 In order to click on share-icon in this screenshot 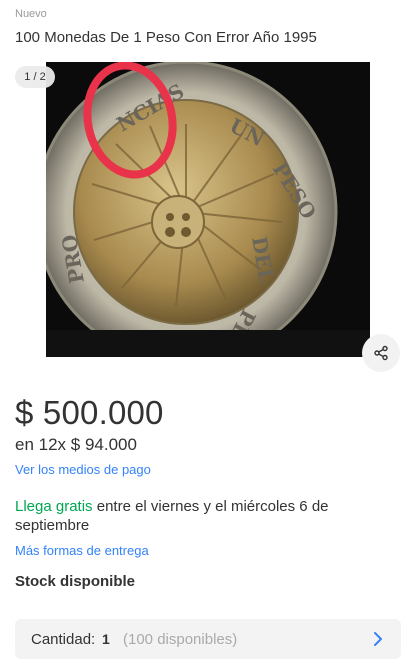, I will do `click(381, 353)`.